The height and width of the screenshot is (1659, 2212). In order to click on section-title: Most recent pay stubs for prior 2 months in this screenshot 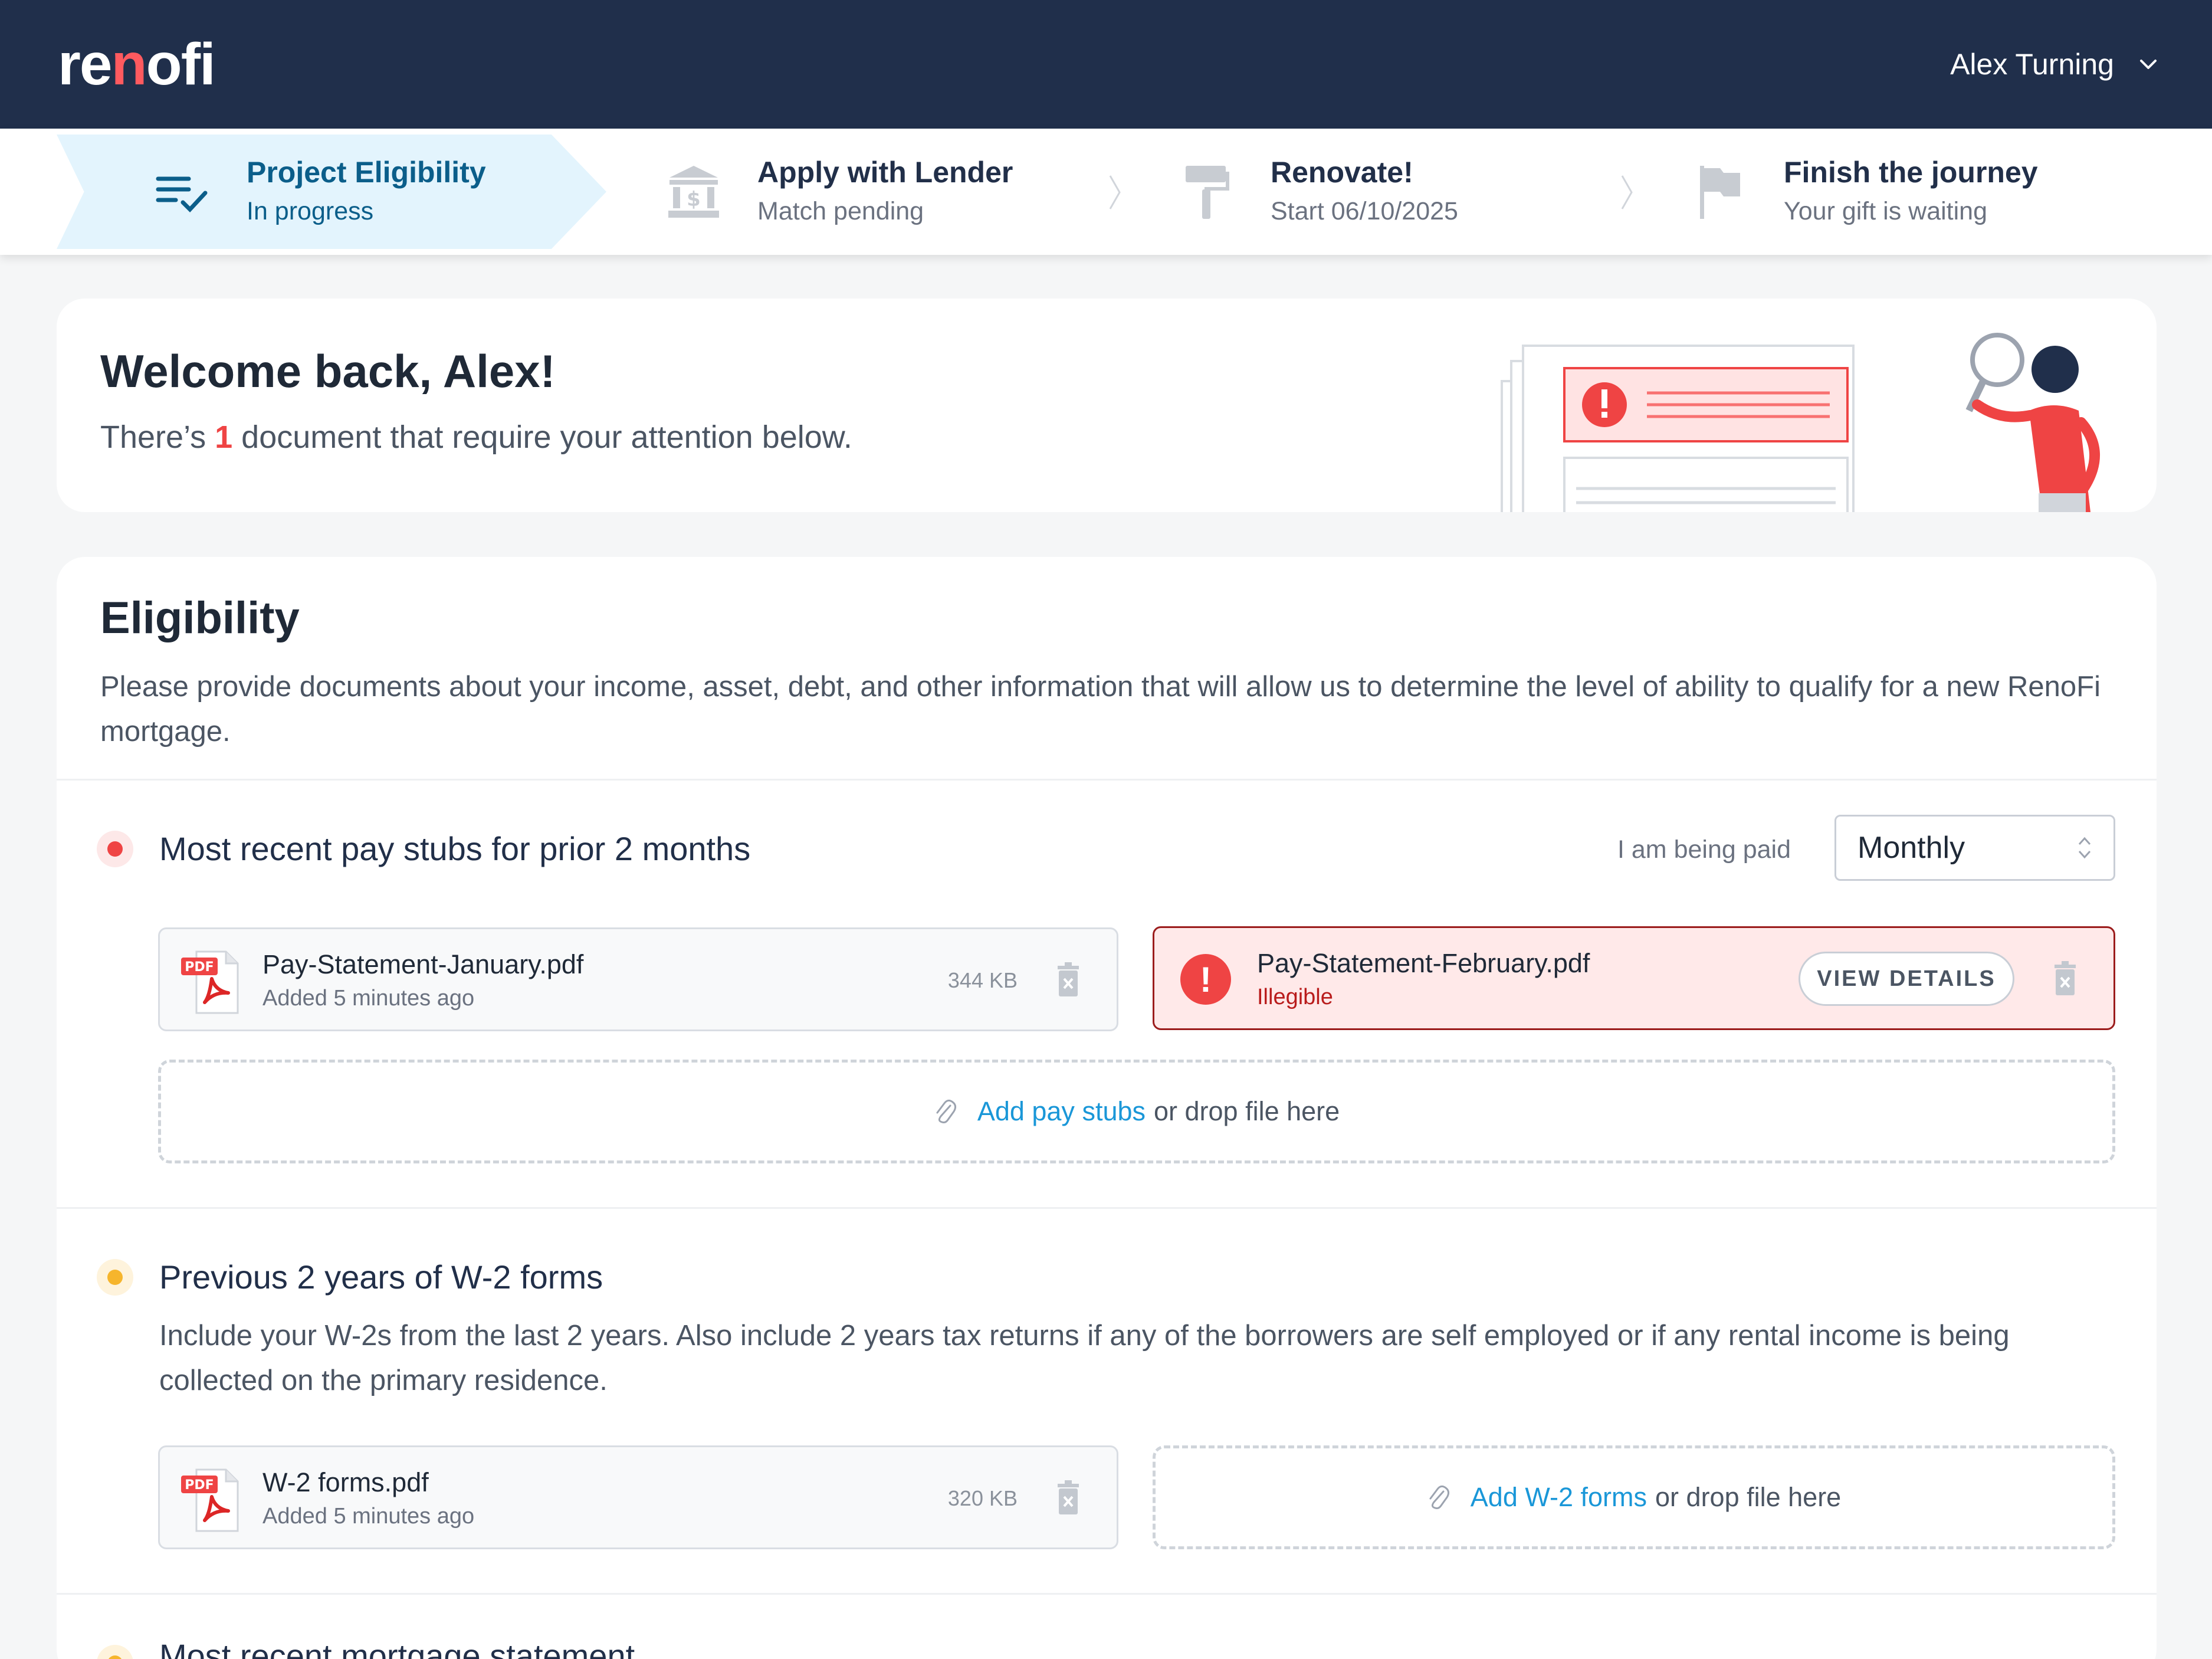, I will do `click(455, 848)`.